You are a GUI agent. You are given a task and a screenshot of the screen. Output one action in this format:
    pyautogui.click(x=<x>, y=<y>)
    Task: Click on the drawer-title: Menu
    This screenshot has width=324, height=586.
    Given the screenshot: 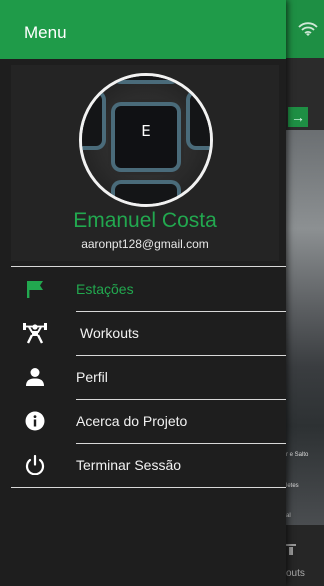 What is the action you would take?
    pyautogui.click(x=45, y=32)
    